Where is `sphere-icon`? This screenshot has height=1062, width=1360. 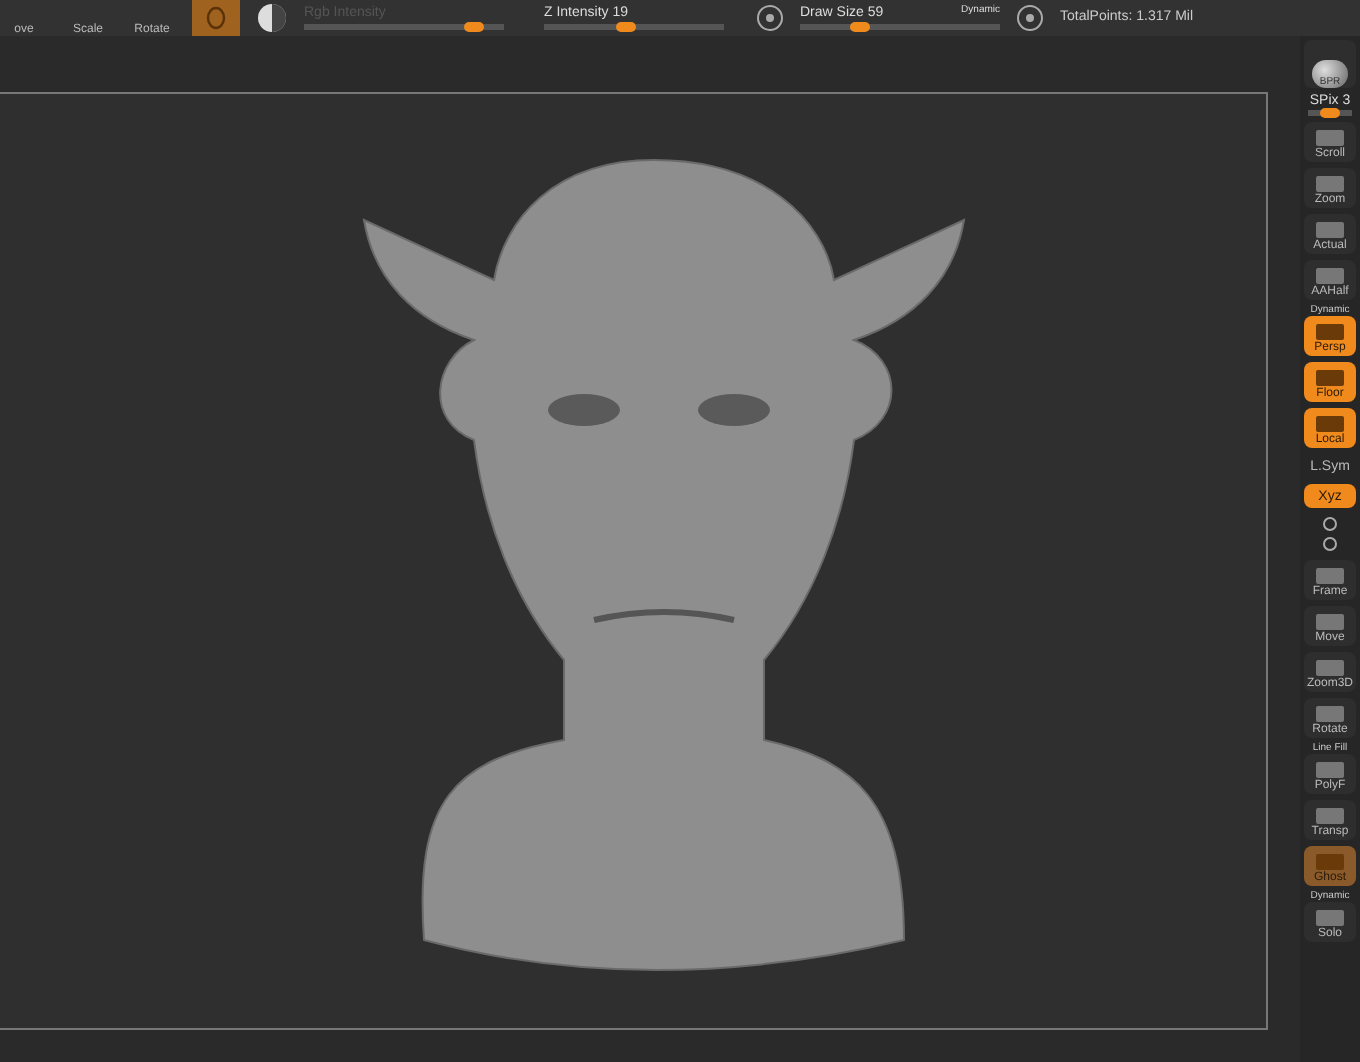 sphere-icon is located at coordinates (272, 18).